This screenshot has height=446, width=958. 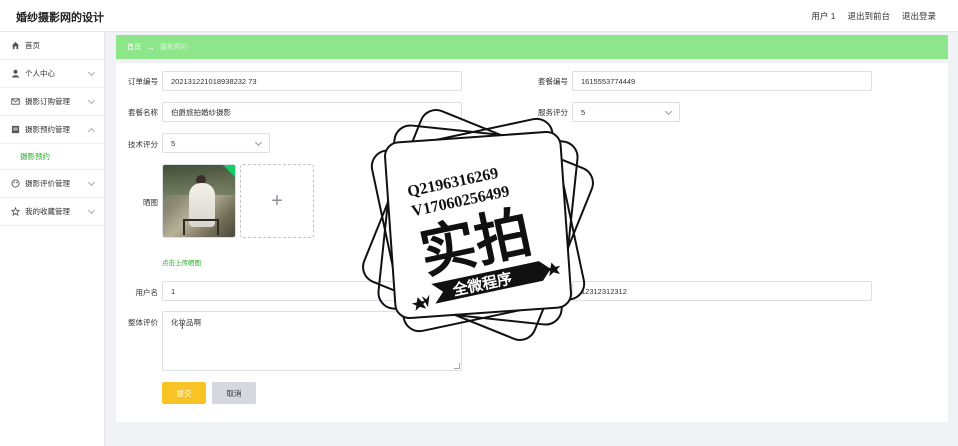 I want to click on tech-score-select: 5, so click(x=216, y=143).